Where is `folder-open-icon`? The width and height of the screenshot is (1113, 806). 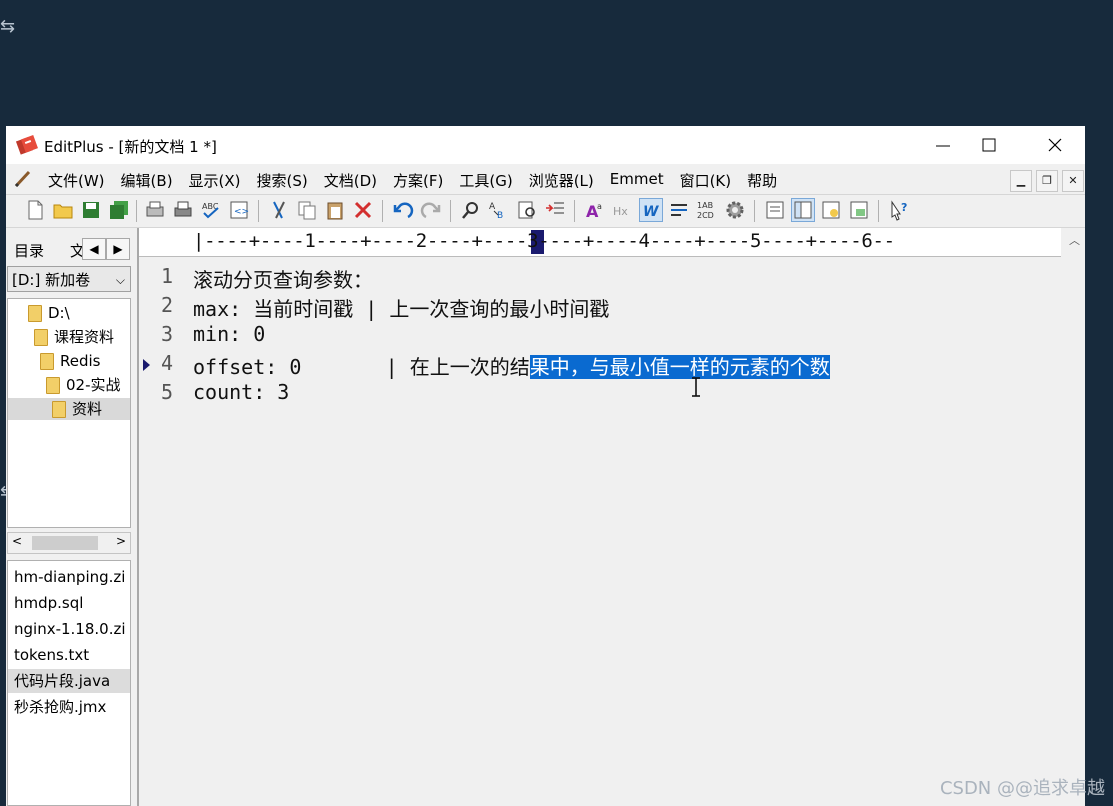
folder-open-icon is located at coordinates (59, 409).